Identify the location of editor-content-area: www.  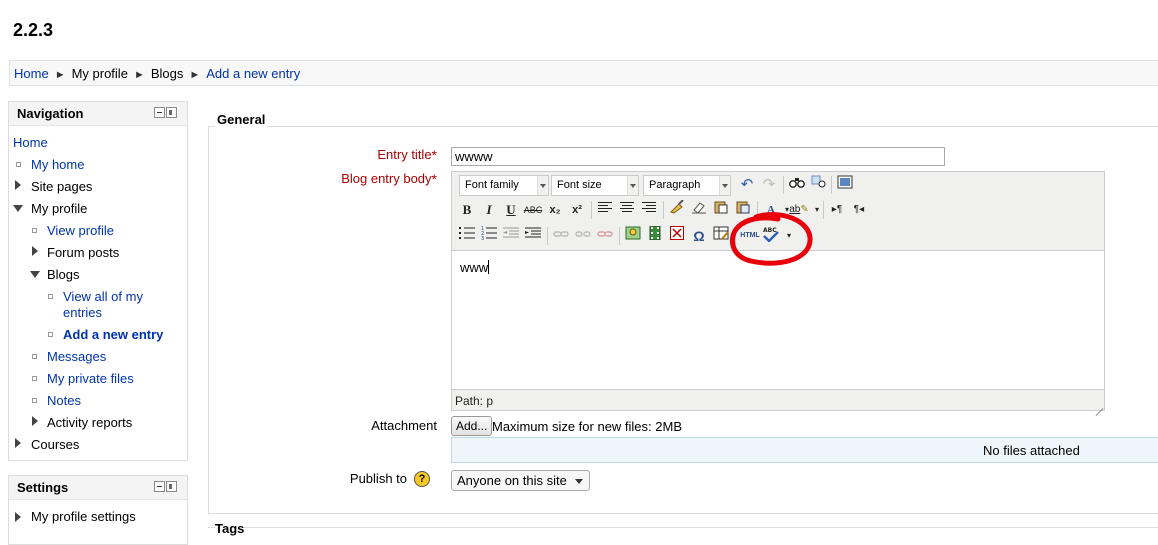
(778, 320).